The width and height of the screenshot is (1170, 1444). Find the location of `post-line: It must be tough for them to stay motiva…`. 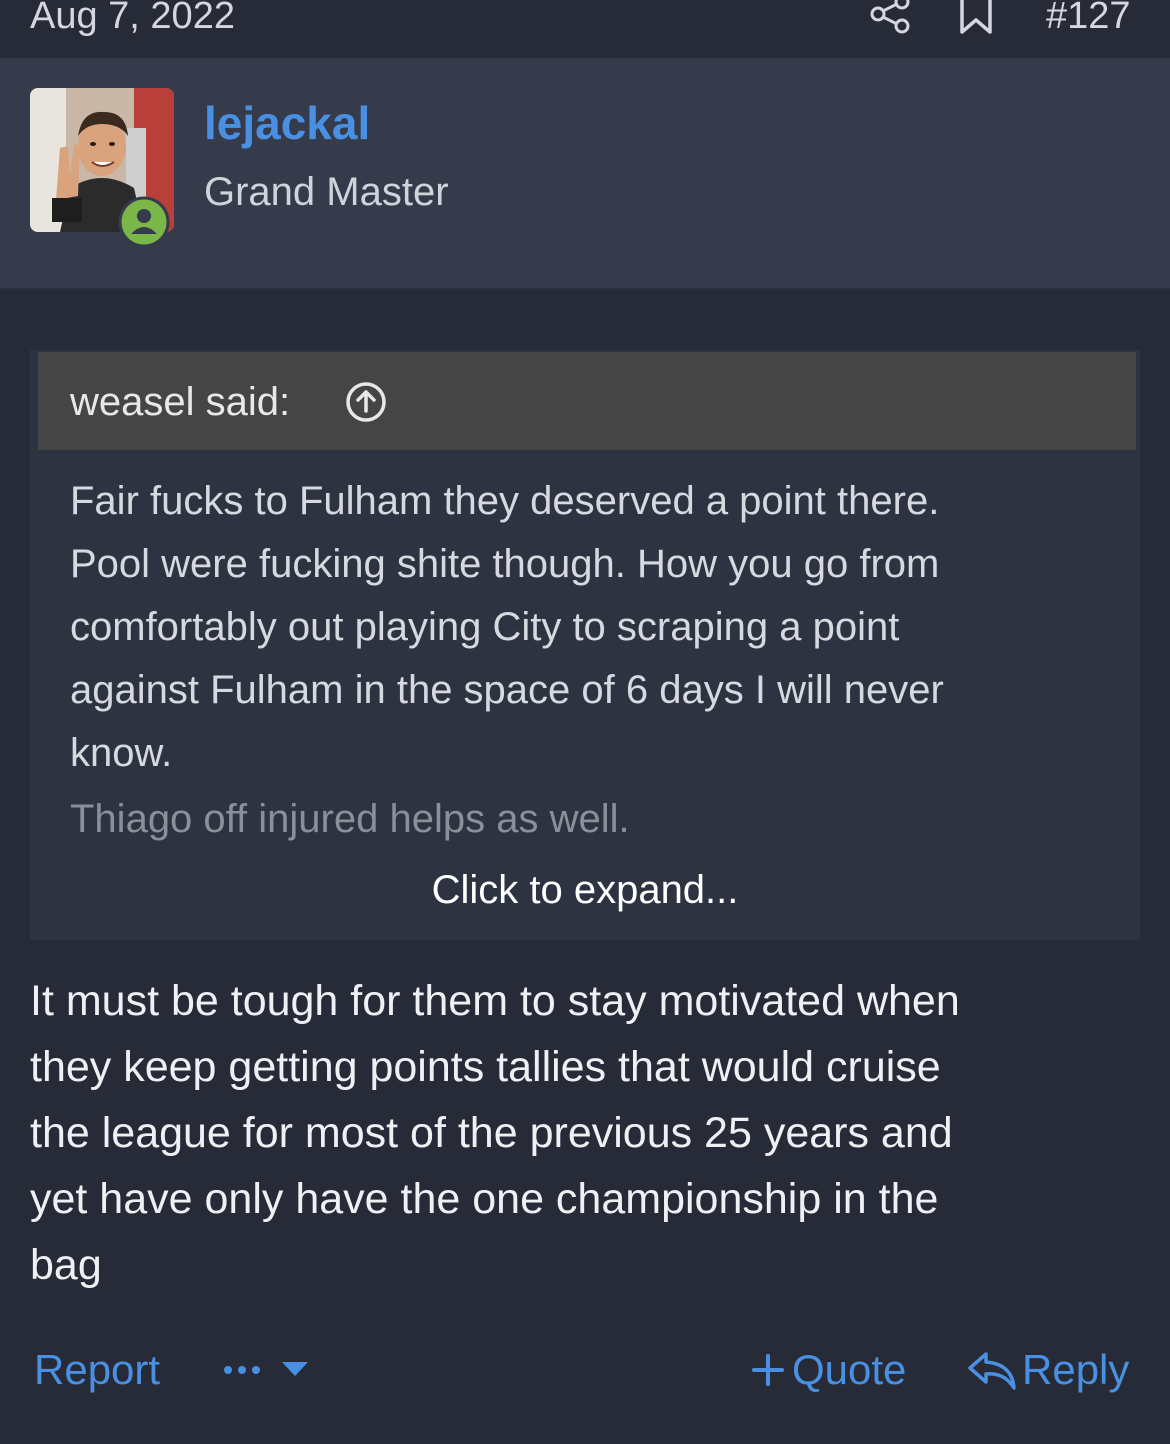

post-line: It must be tough for them to stay motiva… is located at coordinates (495, 1001).